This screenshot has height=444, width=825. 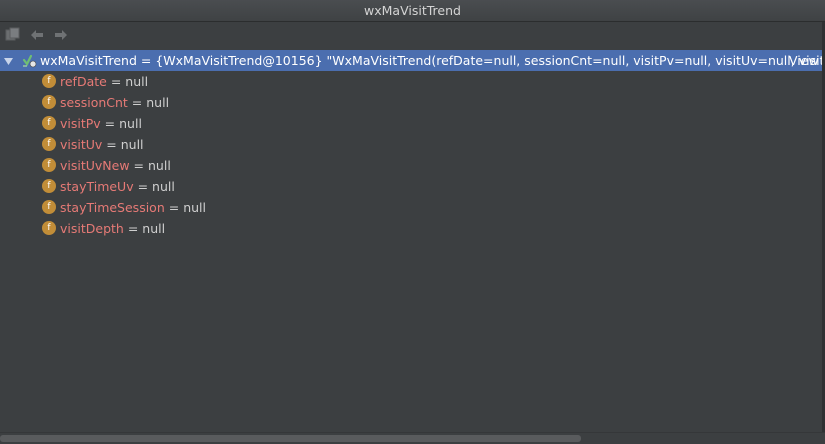 I want to click on arrow-right-icon, so click(x=61, y=35).